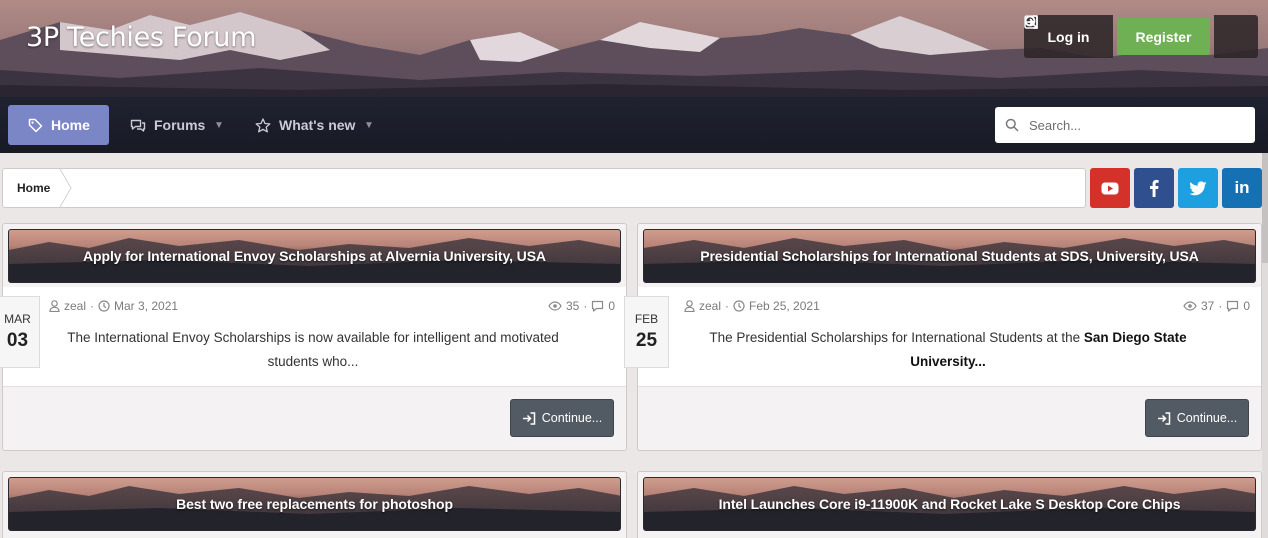  What do you see at coordinates (1068, 36) in the screenshot?
I see `login-label: Log in` at bounding box center [1068, 36].